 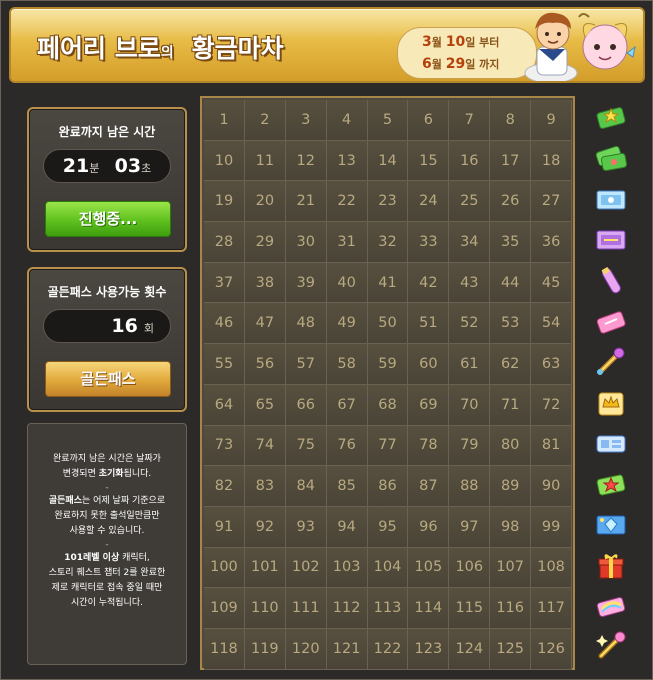 What do you see at coordinates (552, 283) in the screenshot?
I see `day-cell: 45` at bounding box center [552, 283].